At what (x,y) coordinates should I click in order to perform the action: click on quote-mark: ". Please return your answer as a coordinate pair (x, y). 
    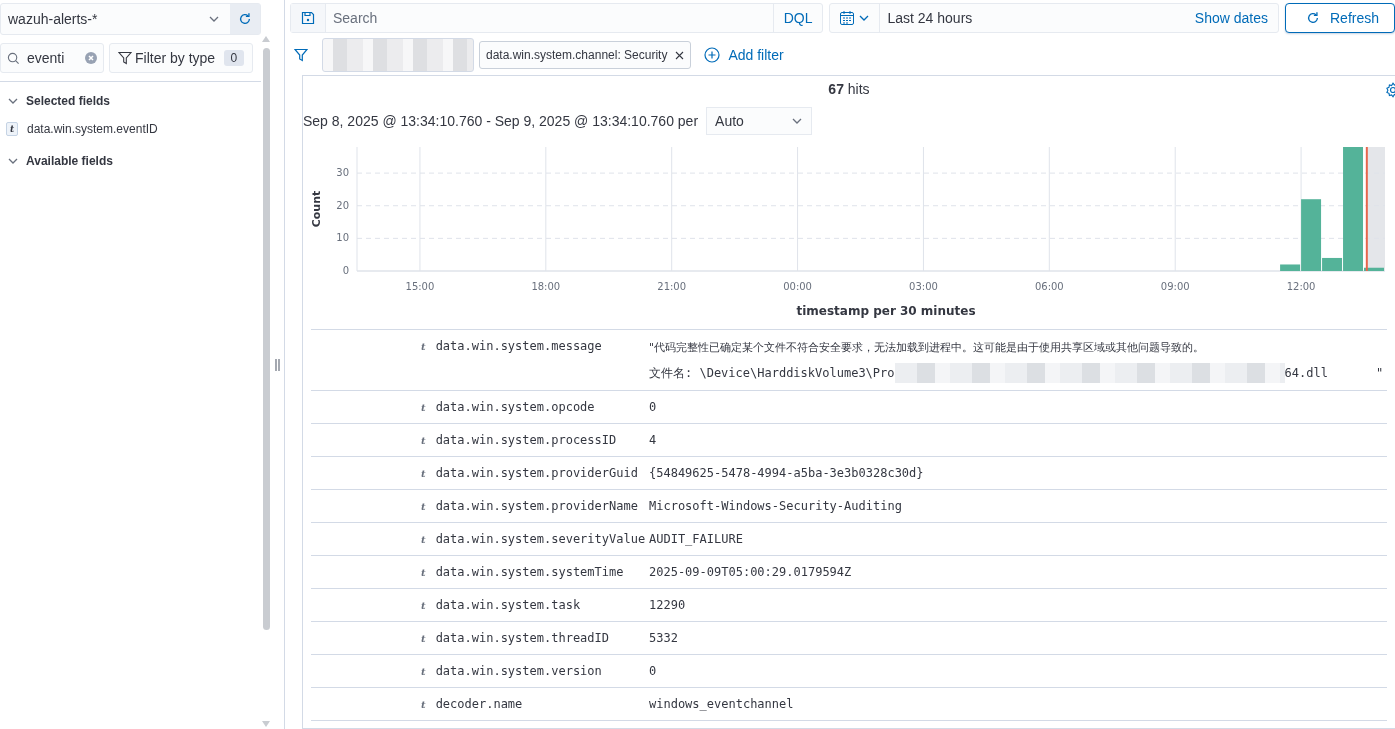
    Looking at the image, I should click on (1379, 373).